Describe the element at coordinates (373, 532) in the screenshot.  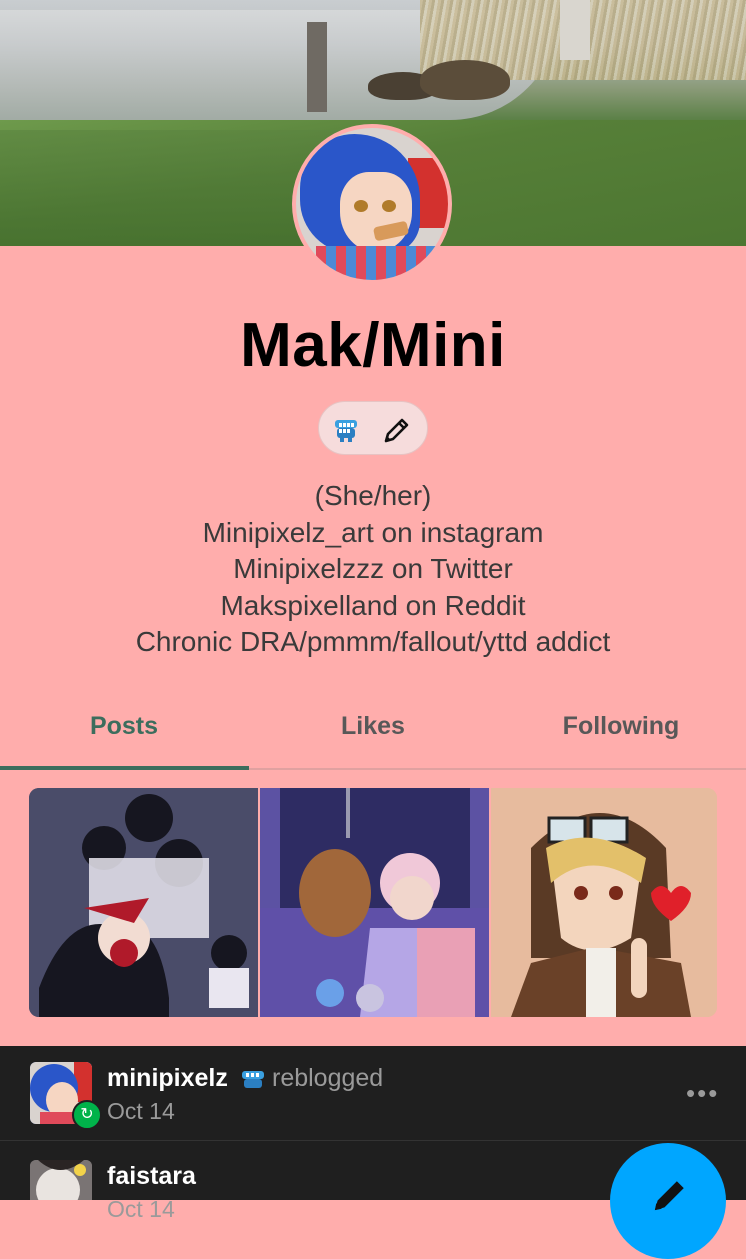
I see `bio-line: Minipixelz_art on instagram` at that location.